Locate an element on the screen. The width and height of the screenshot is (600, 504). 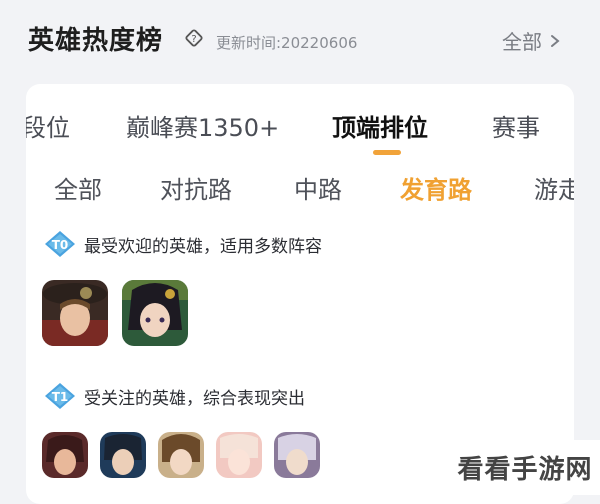
tab-rank: 段位 is located at coordinates (48, 125).